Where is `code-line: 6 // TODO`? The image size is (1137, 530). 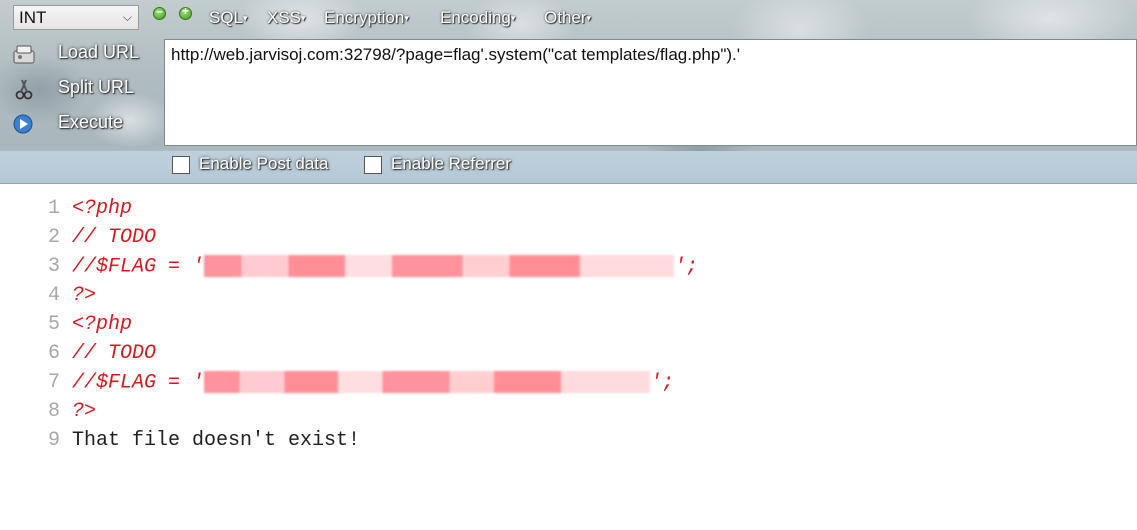 code-line: 6 // TODO is located at coordinates (568, 356).